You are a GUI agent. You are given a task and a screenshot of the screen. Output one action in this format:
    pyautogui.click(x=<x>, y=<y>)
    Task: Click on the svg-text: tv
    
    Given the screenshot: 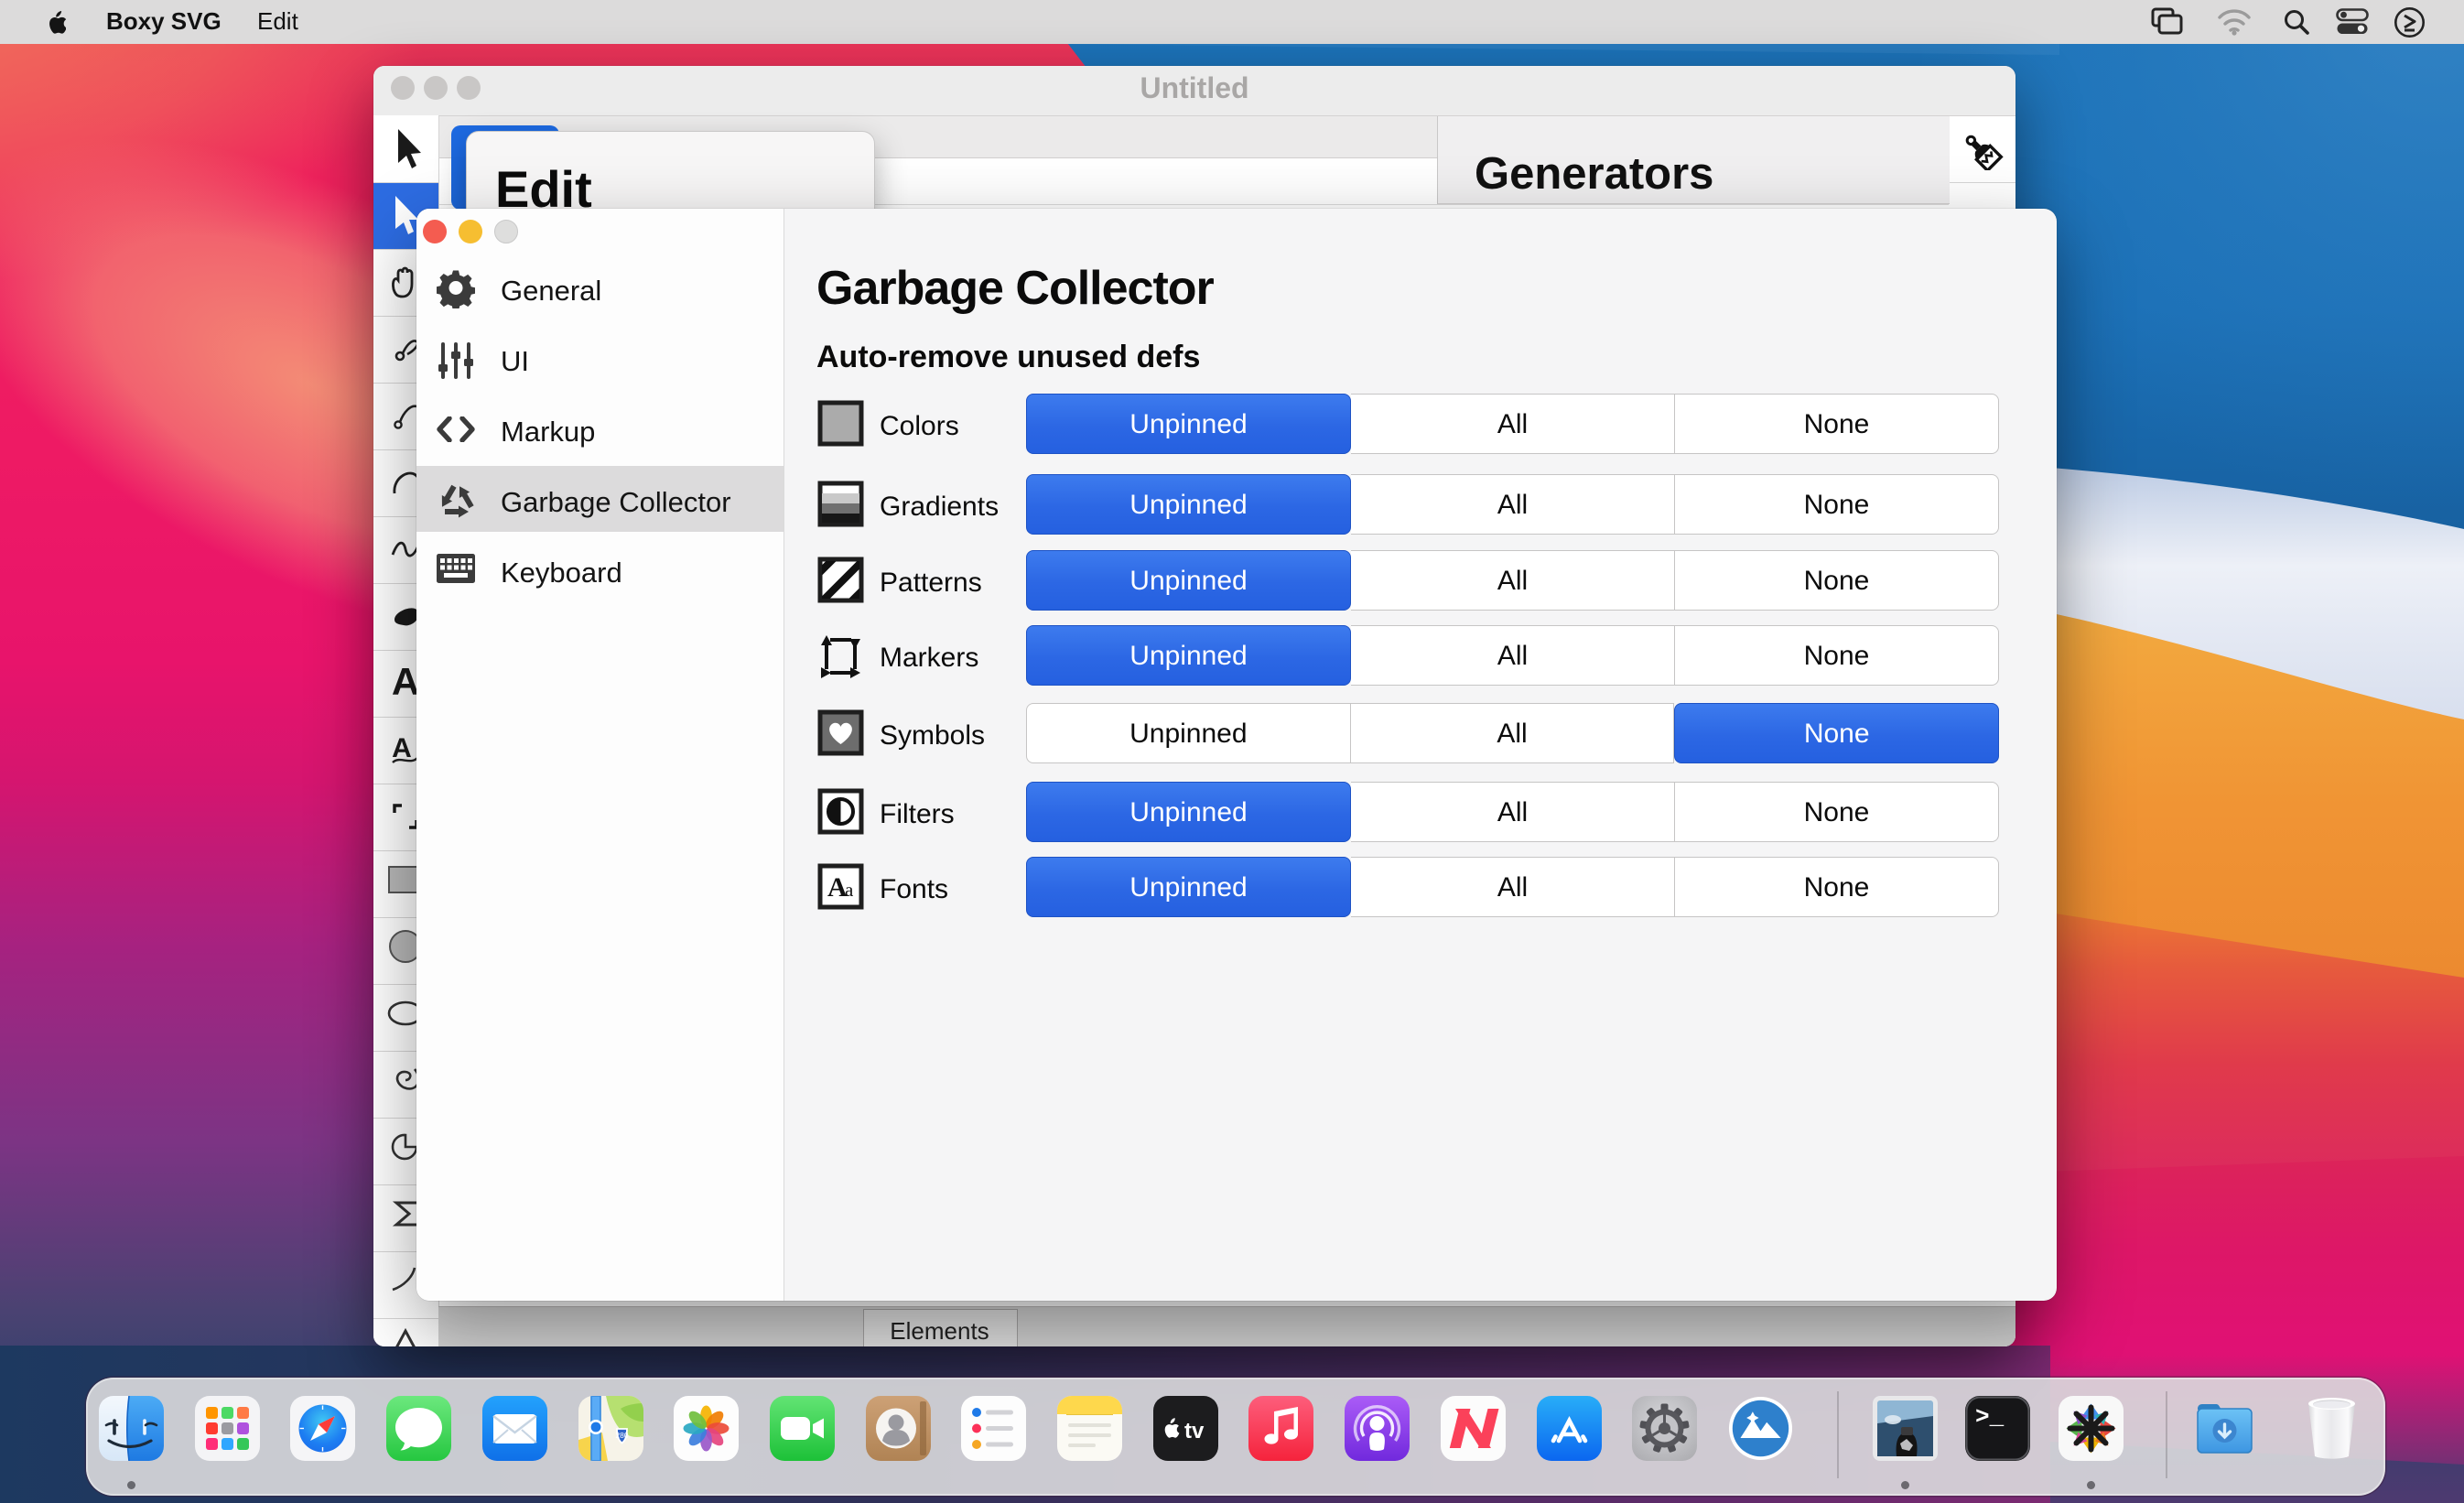 What is the action you would take?
    pyautogui.click(x=1194, y=1431)
    